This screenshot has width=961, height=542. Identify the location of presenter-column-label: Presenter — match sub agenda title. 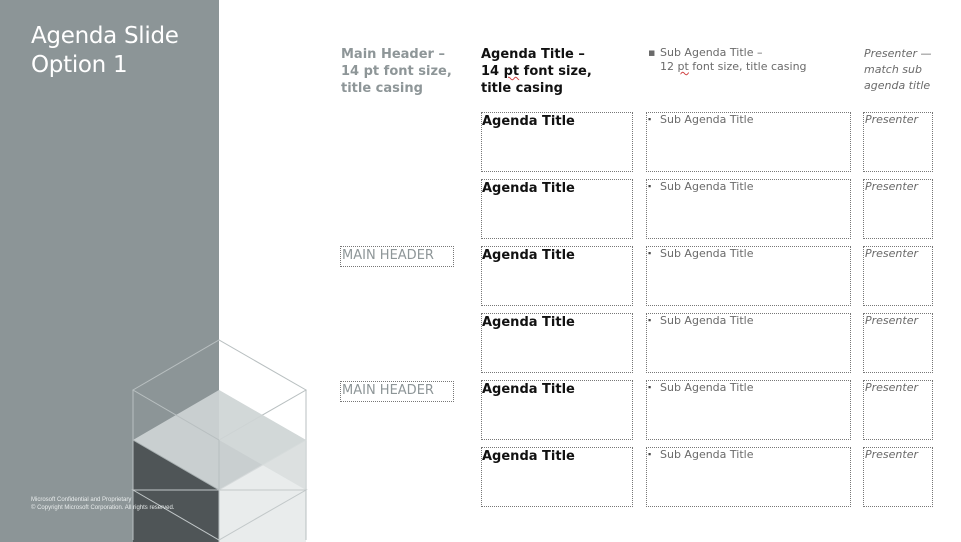
(898, 69).